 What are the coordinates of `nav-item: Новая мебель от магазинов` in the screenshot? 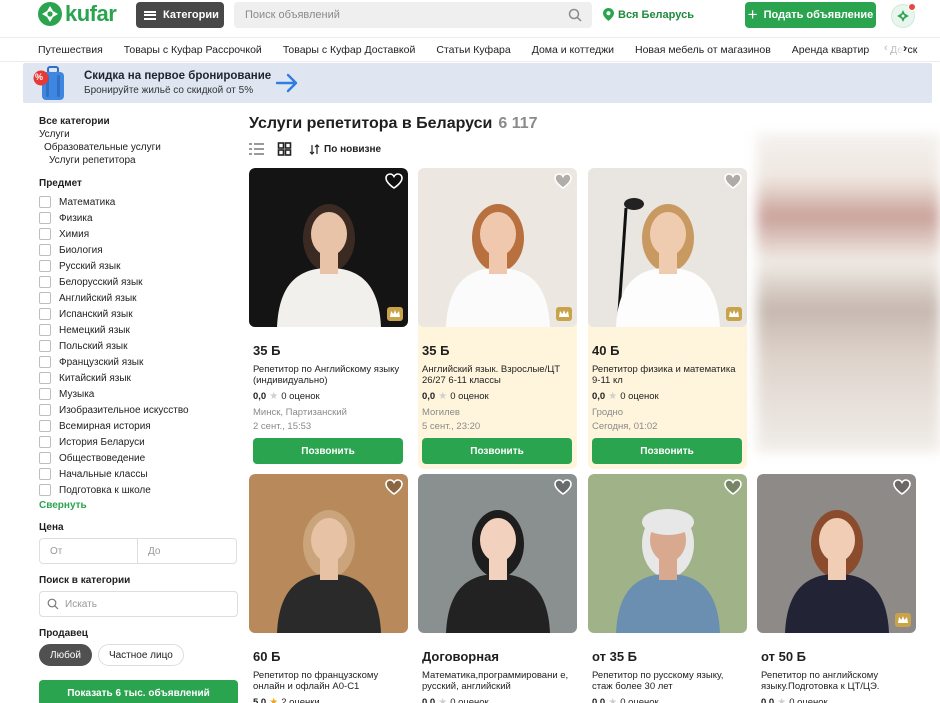 It's located at (703, 50).